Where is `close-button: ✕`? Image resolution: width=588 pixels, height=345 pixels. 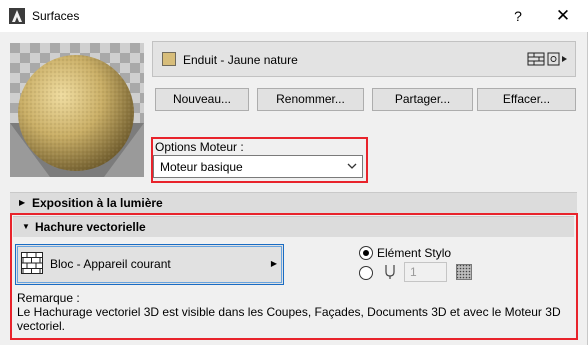 close-button: ✕ is located at coordinates (563, 16).